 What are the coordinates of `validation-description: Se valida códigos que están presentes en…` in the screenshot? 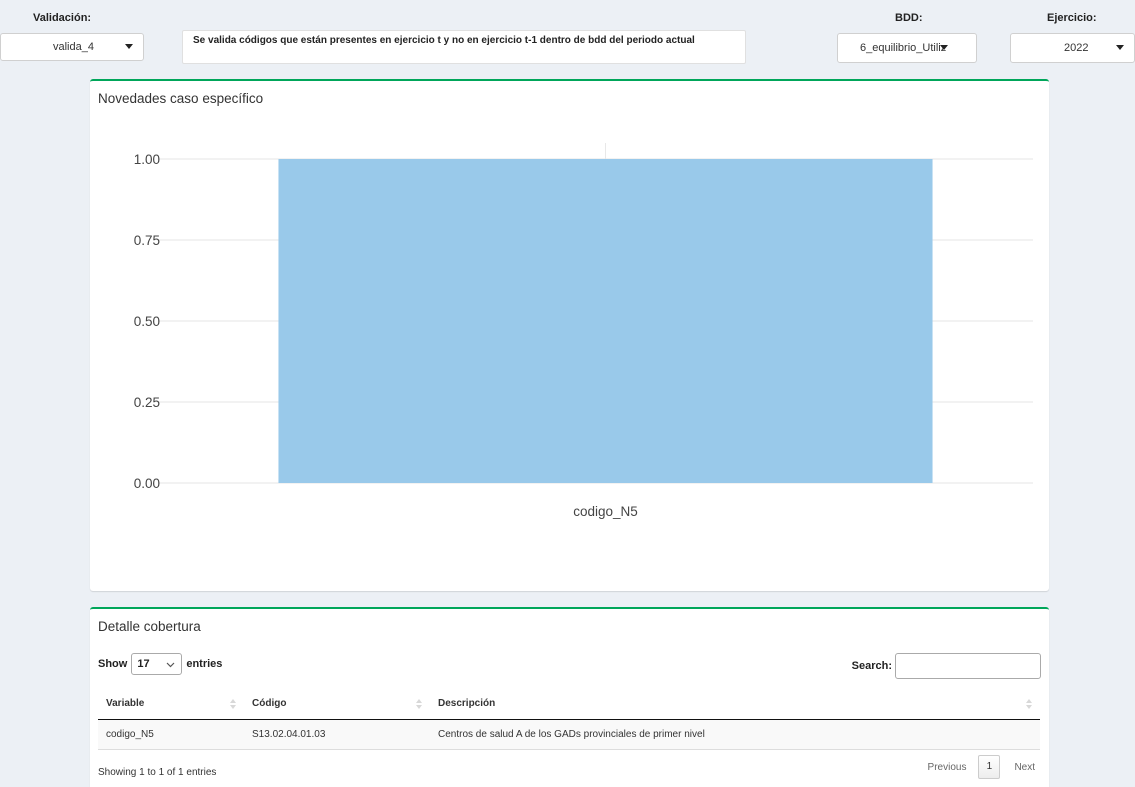 It's located at (464, 47).